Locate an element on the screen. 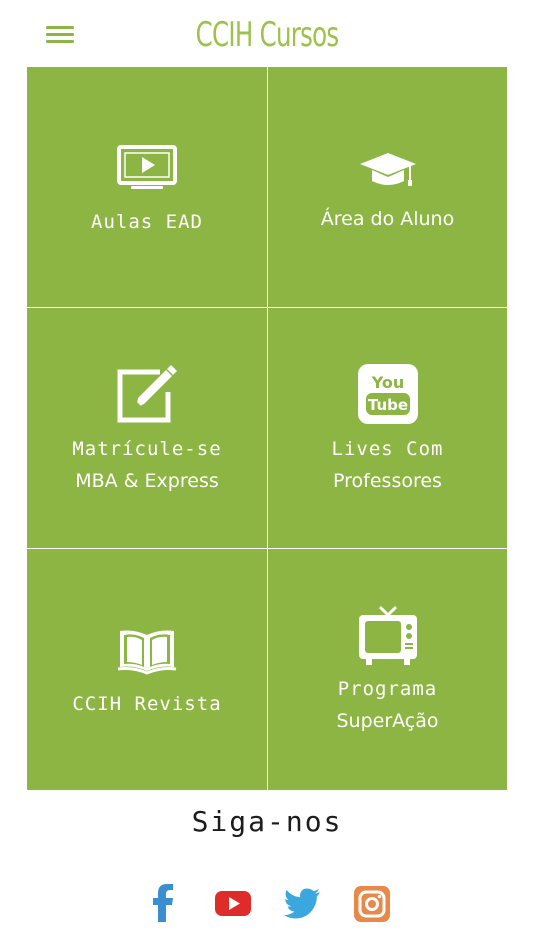  hamburger-menu-icon is located at coordinates (60, 35).